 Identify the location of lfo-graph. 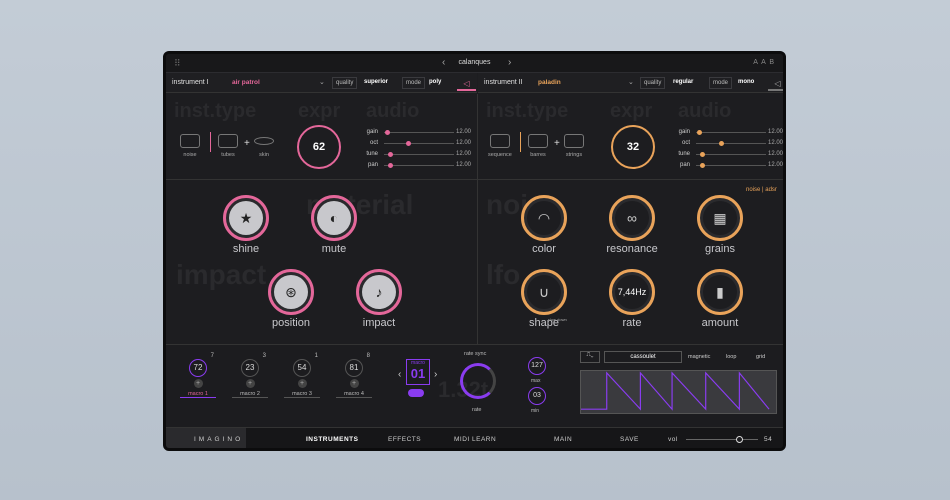
(678, 392).